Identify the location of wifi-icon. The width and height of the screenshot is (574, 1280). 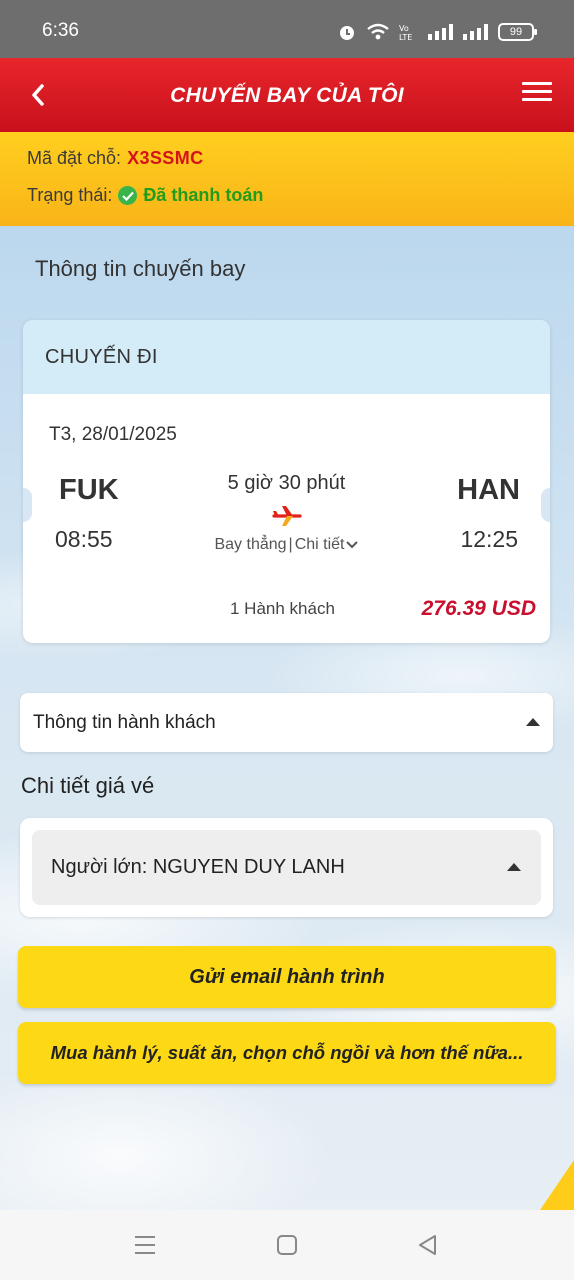
(378, 31).